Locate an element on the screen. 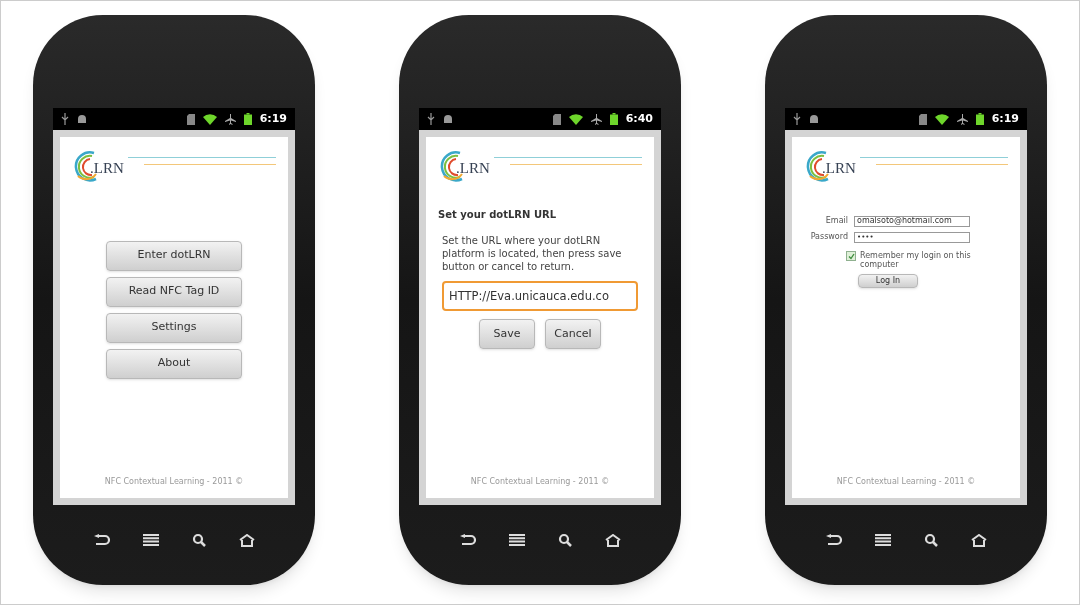  login-button: Log In is located at coordinates (888, 281).